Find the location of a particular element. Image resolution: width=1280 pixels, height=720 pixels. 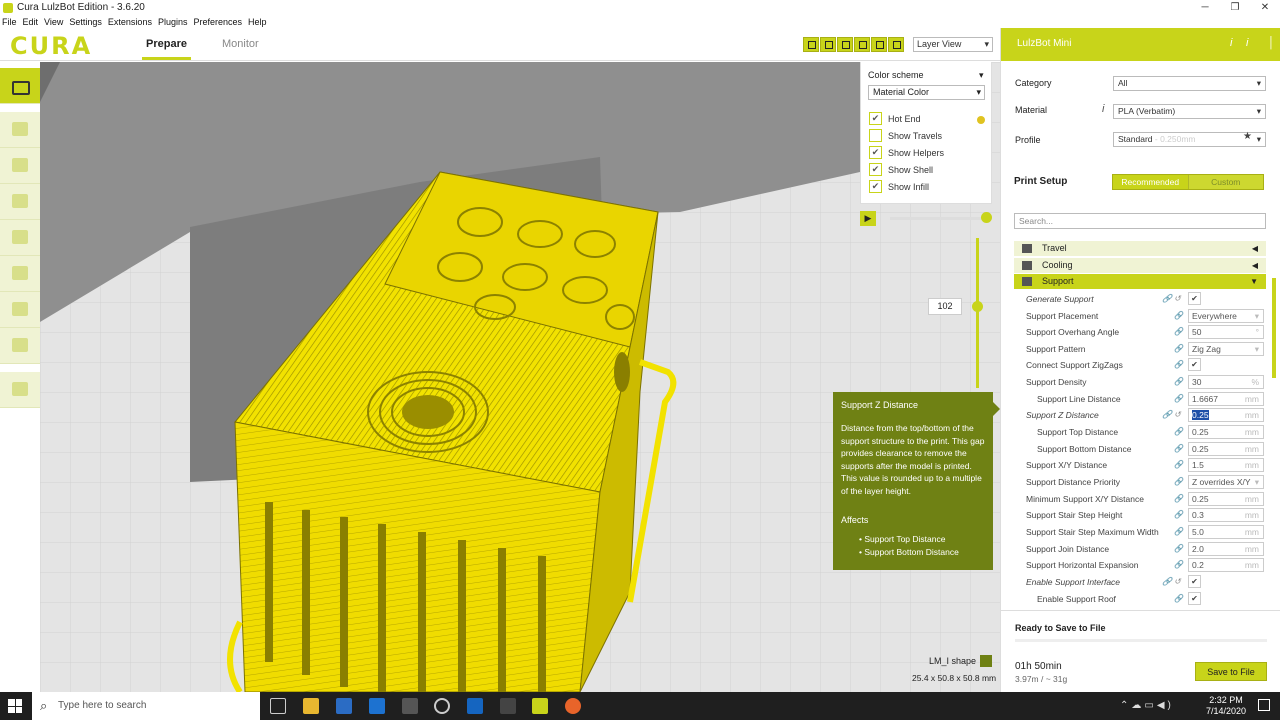

menu-edit: Edit is located at coordinates (31, 22).